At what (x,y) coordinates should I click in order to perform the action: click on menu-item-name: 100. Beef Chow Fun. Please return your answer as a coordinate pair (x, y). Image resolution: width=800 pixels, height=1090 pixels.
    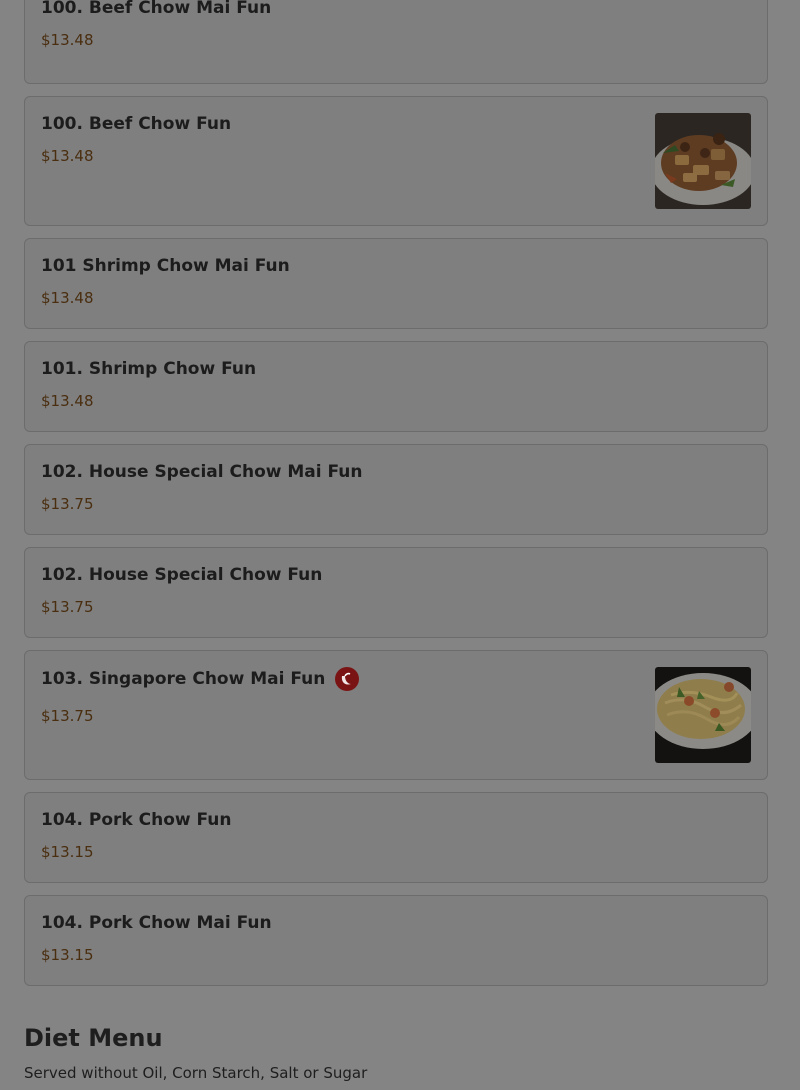
    Looking at the image, I should click on (136, 124).